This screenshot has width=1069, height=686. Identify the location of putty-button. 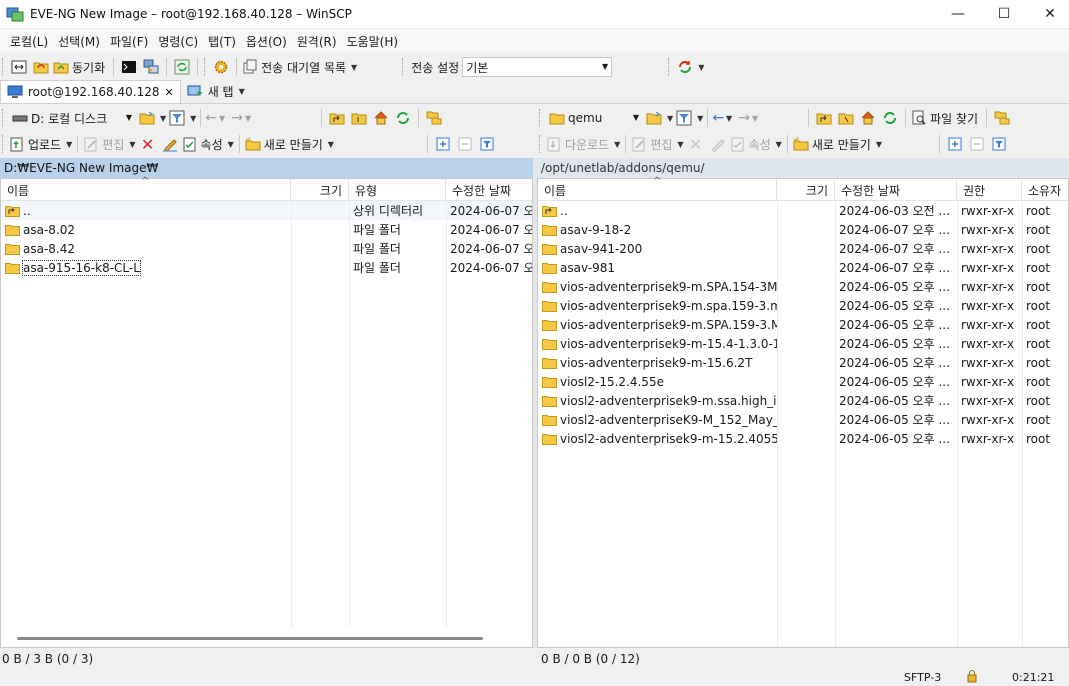
(151, 67).